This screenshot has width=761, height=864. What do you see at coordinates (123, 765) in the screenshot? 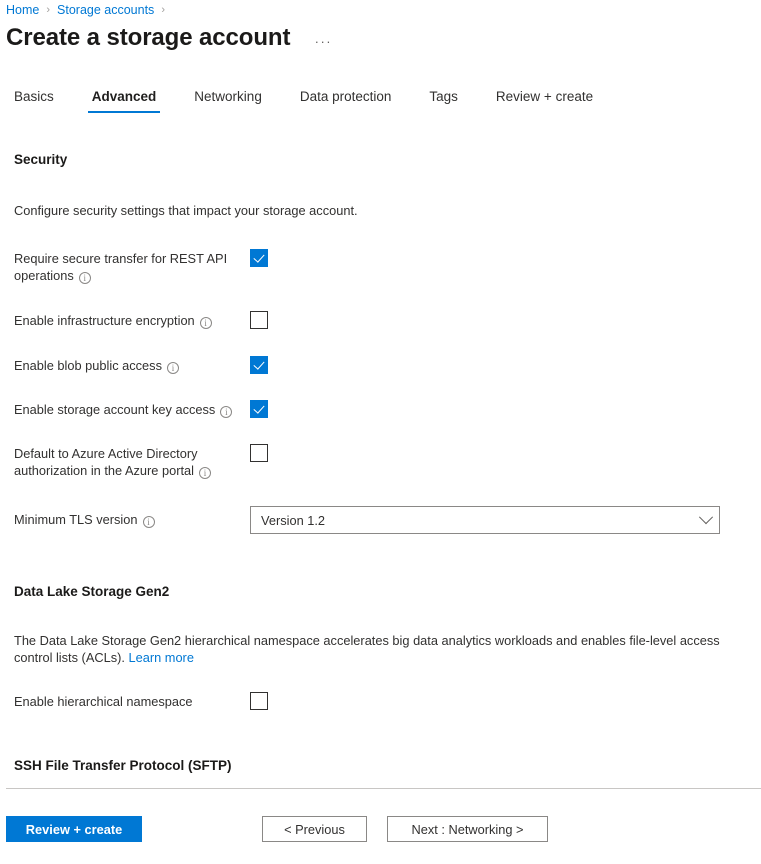
I see `sftp-section-heading: SSH File Transfer Protocol (SFTP)` at bounding box center [123, 765].